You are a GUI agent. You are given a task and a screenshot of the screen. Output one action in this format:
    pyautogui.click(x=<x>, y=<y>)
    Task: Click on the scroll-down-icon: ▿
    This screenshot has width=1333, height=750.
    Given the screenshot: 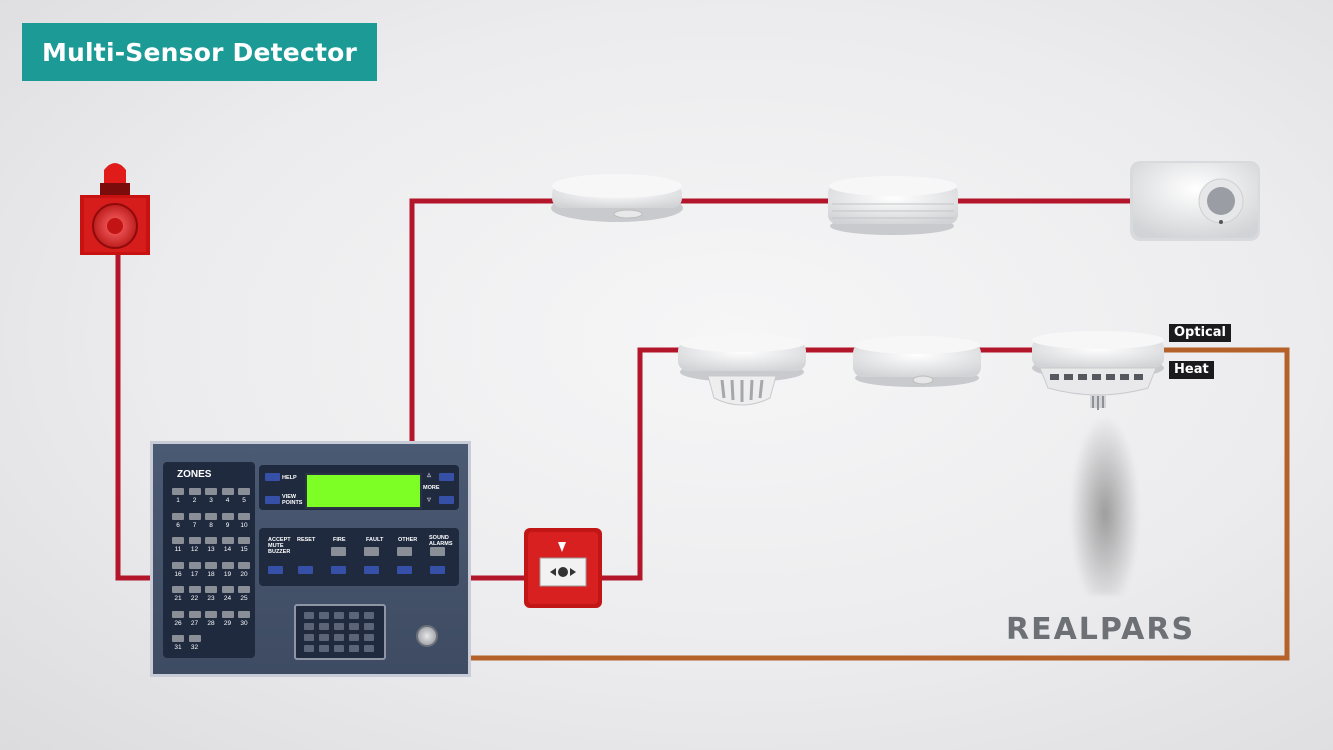 What is the action you would take?
    pyautogui.click(x=429, y=499)
    